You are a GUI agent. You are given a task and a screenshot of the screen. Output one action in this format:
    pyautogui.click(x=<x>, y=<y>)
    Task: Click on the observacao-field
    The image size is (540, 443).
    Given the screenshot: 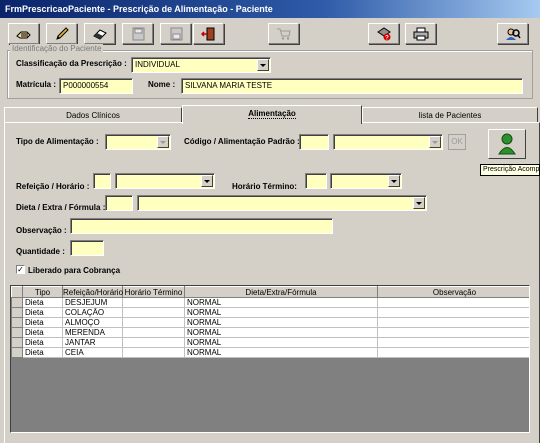 What is the action you would take?
    pyautogui.click(x=201, y=226)
    